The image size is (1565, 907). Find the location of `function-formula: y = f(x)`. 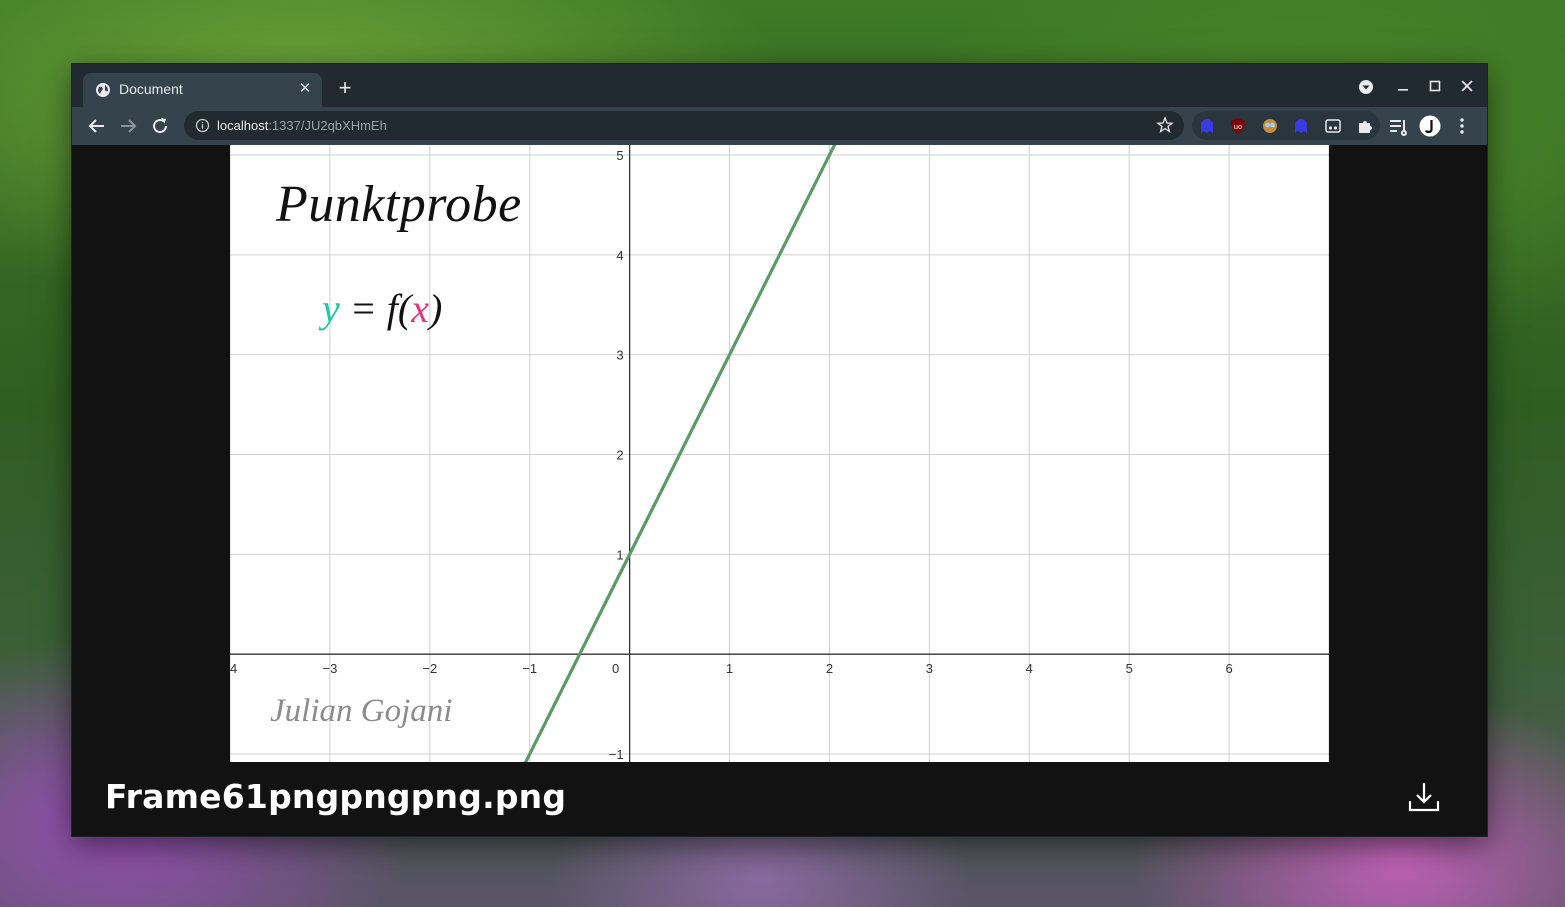

function-formula: y = f(x) is located at coordinates (382, 308).